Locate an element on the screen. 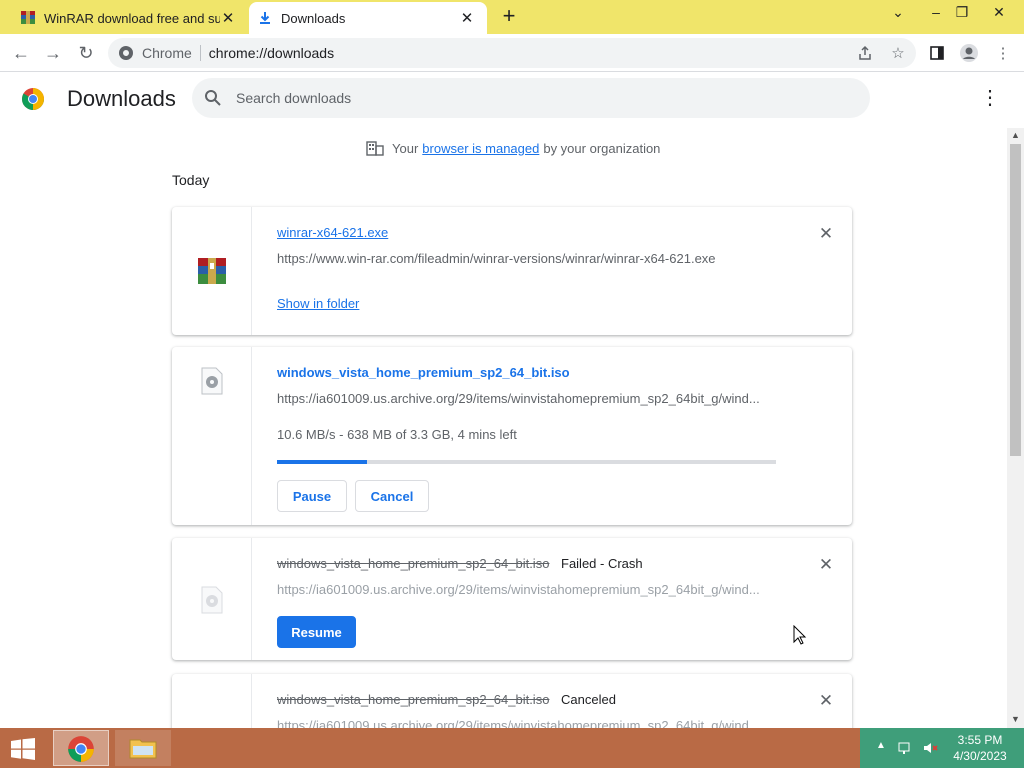 The image size is (1024, 768). tab-search-chevron-icon: ⌄ is located at coordinates (898, 12).